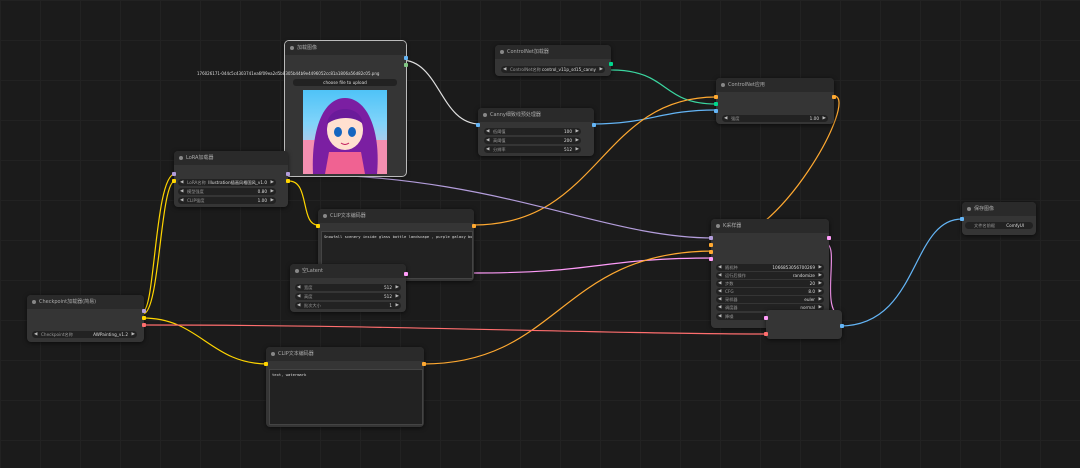  I want to click on resolution-widget: ◀ 分辨率 512 ▶, so click(532, 149).